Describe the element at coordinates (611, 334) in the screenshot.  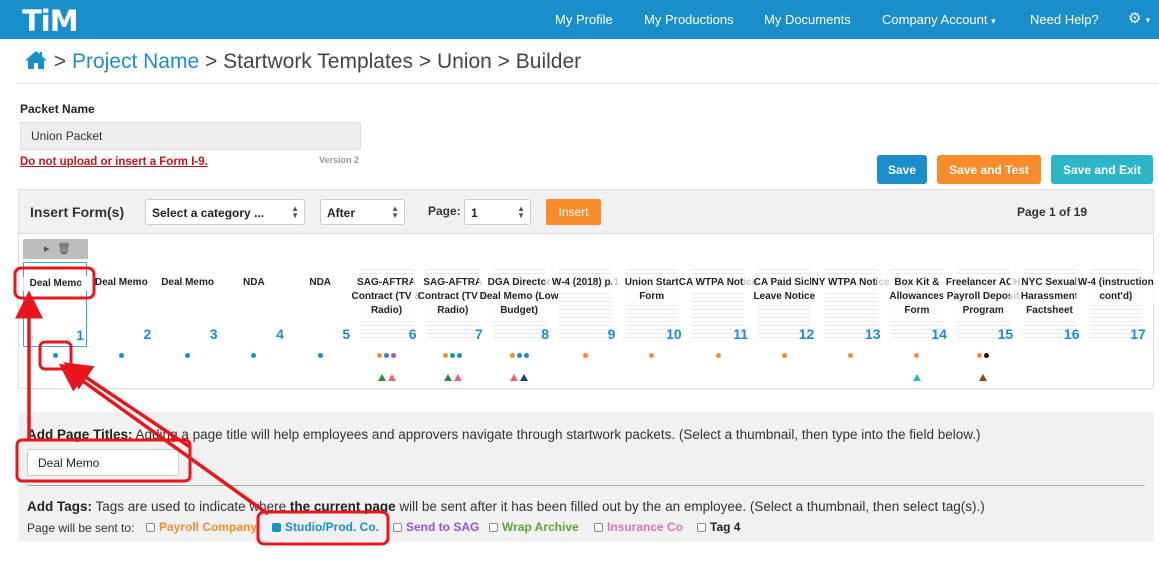
I see `thumbnail-number: 9` at that location.